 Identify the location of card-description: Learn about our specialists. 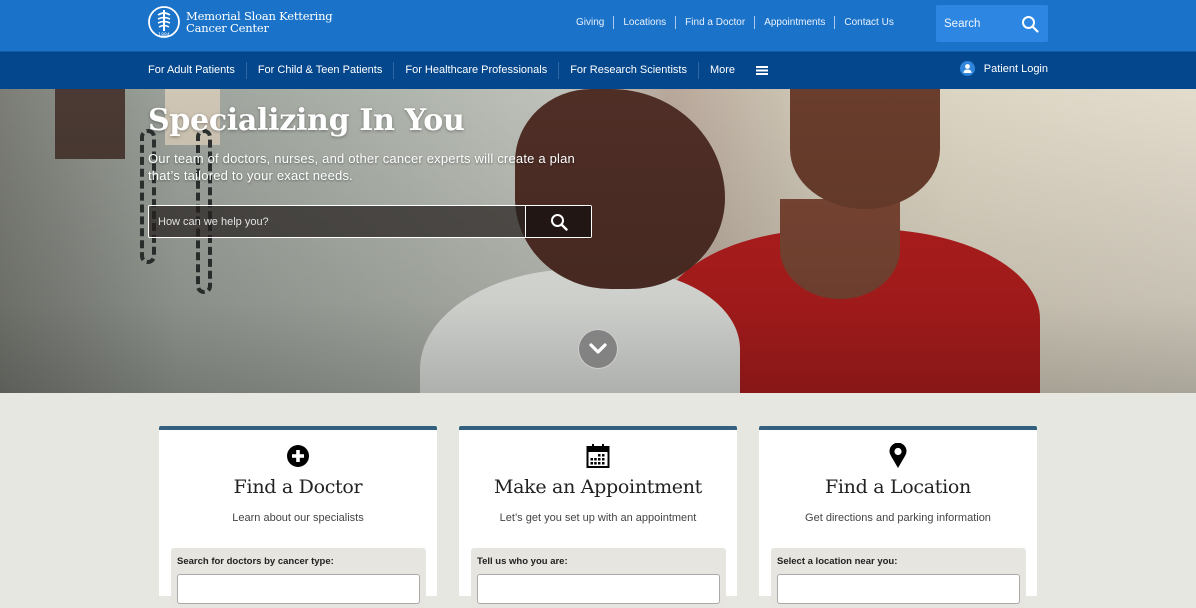
(298, 518).